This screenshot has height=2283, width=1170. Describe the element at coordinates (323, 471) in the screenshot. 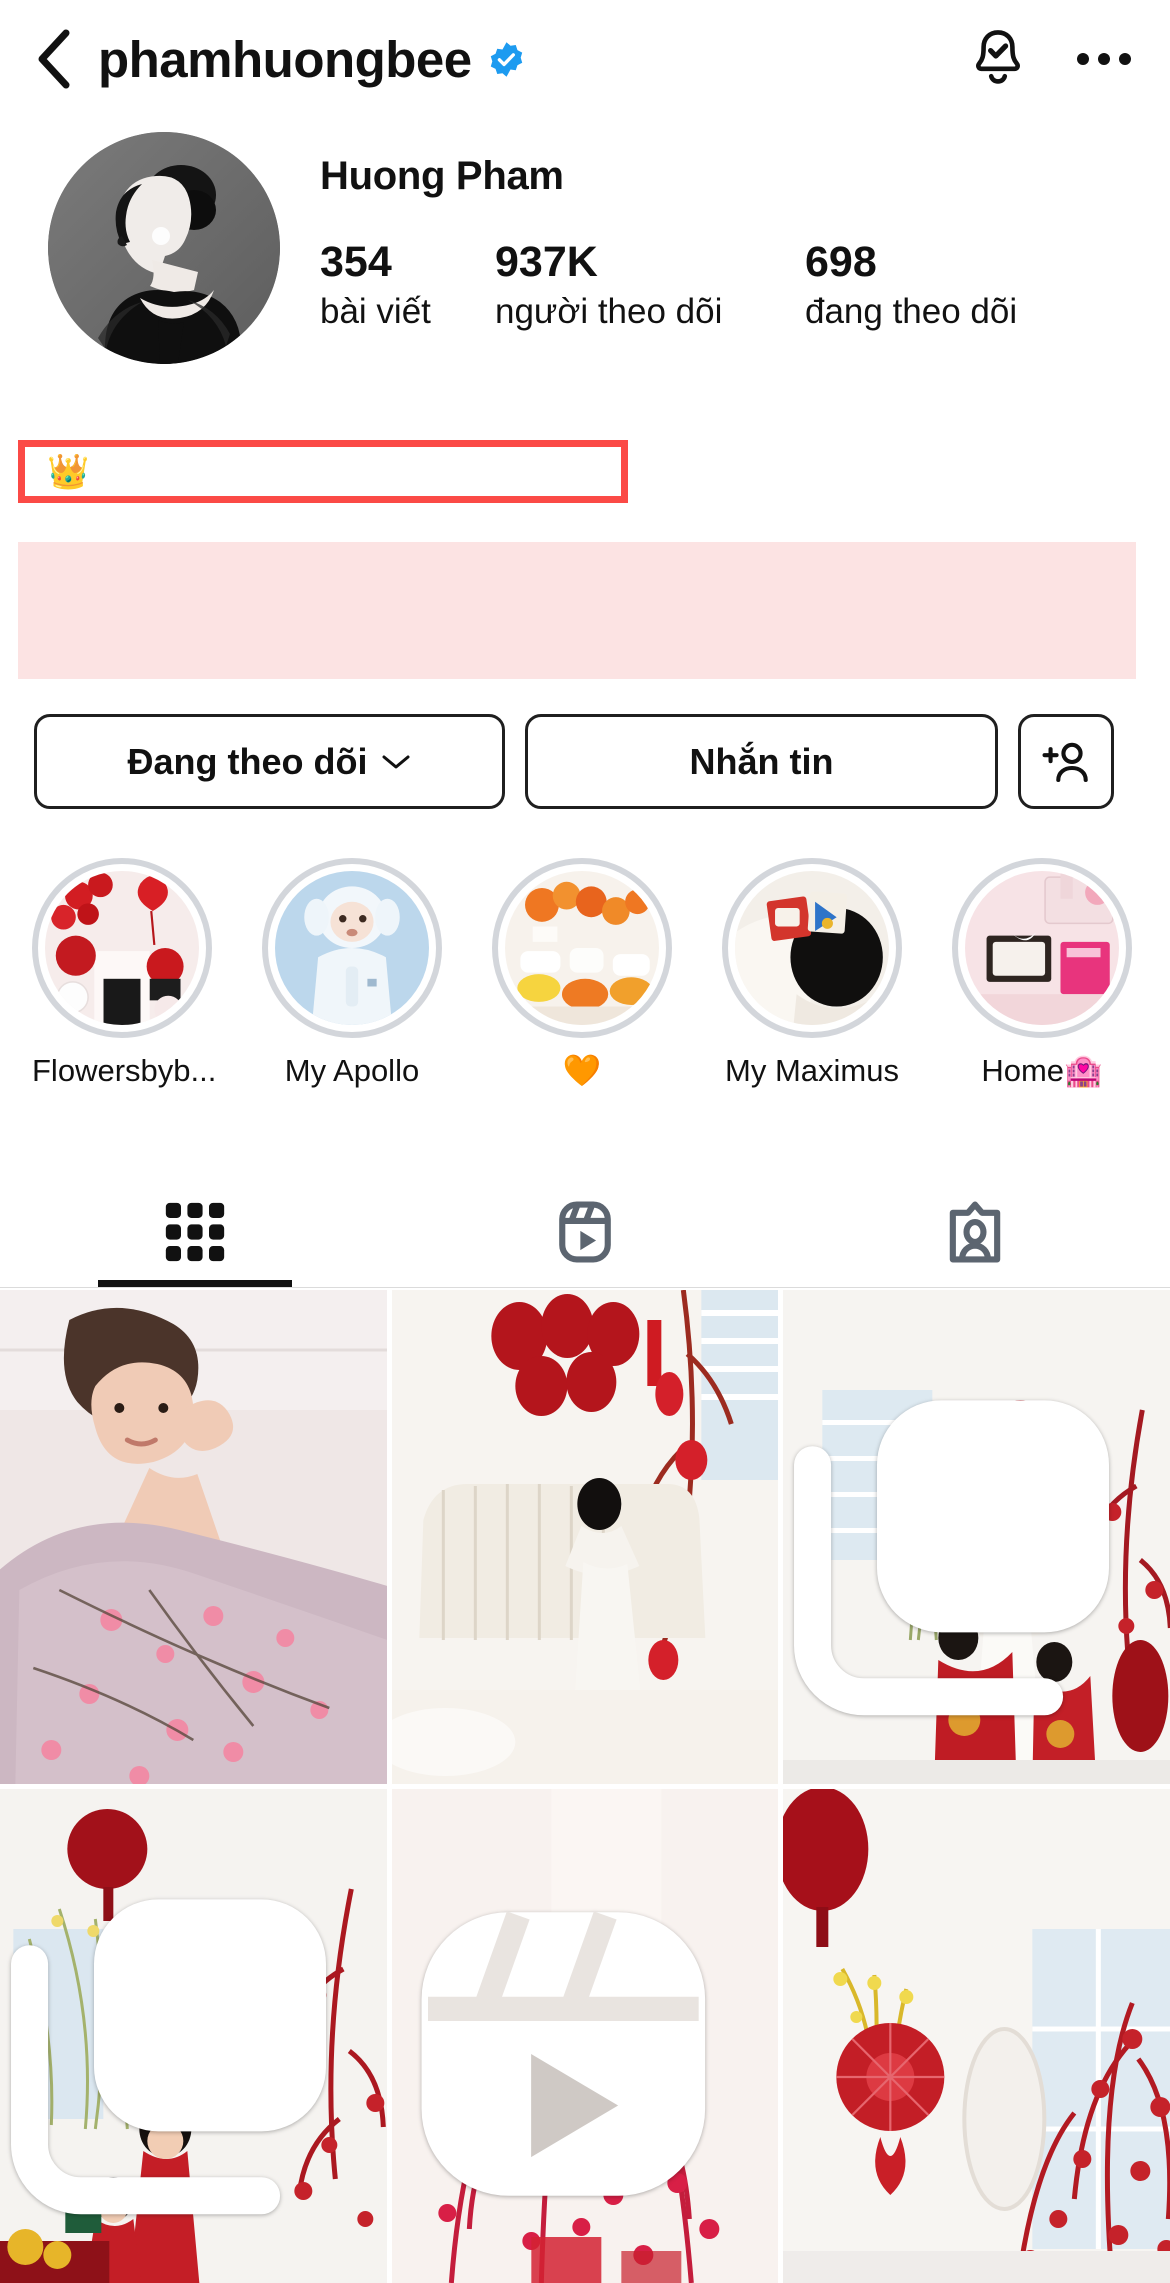

I see `bio-highlighted-box: 👑` at that location.